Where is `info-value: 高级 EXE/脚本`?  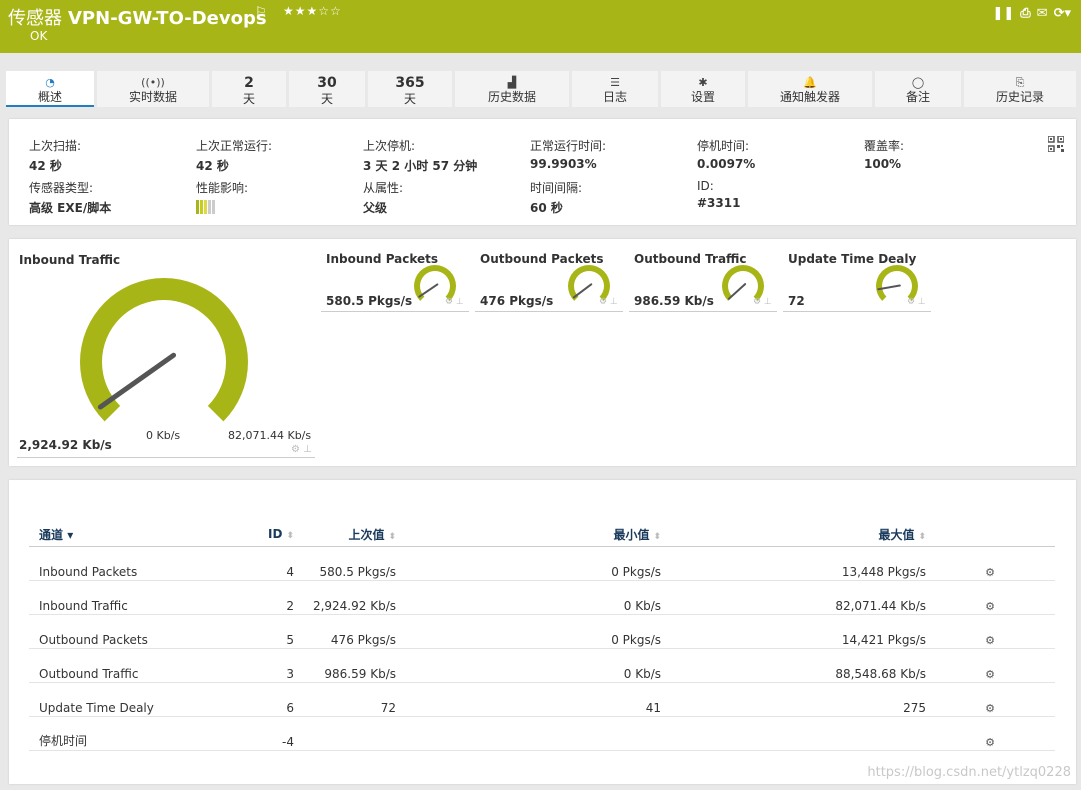
info-value: 高级 EXE/脚本 is located at coordinates (70, 208).